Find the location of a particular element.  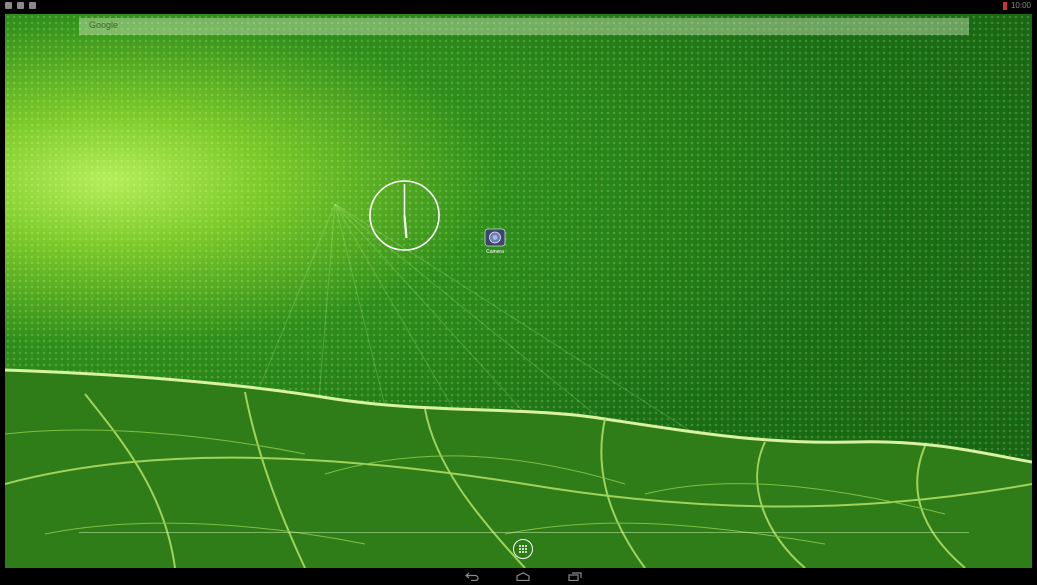

image-icon is located at coordinates (32, 5).